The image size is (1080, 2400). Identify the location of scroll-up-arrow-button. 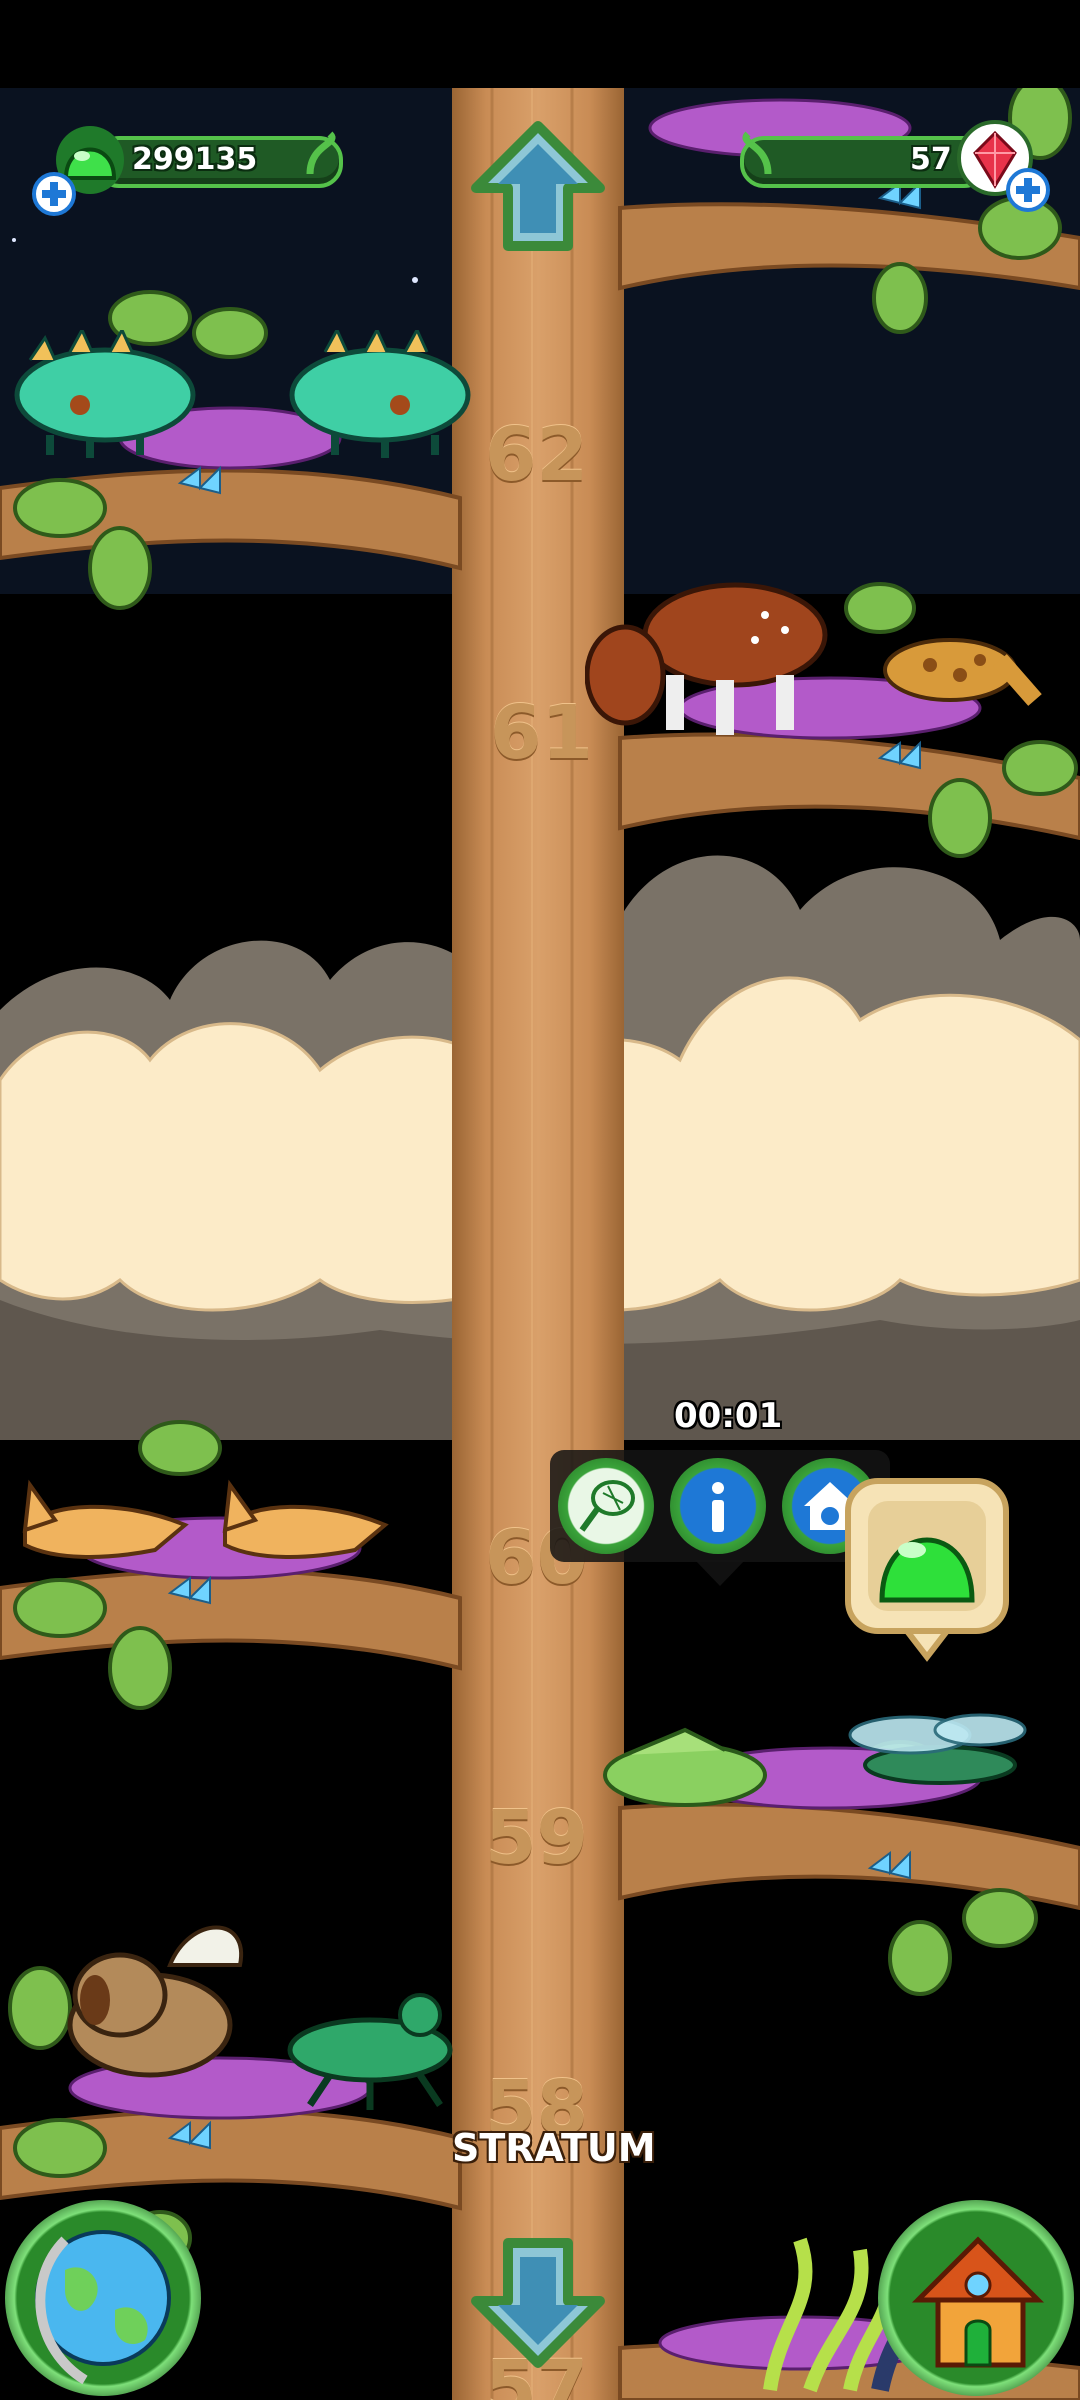
(538, 185).